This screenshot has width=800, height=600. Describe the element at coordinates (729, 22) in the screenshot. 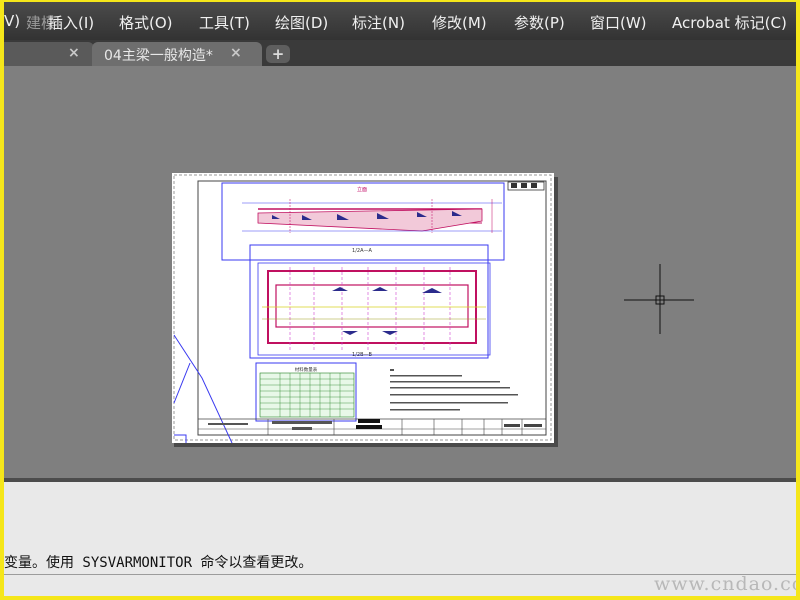

I see `menu-acrobat: Acrobat 标记(C)` at that location.